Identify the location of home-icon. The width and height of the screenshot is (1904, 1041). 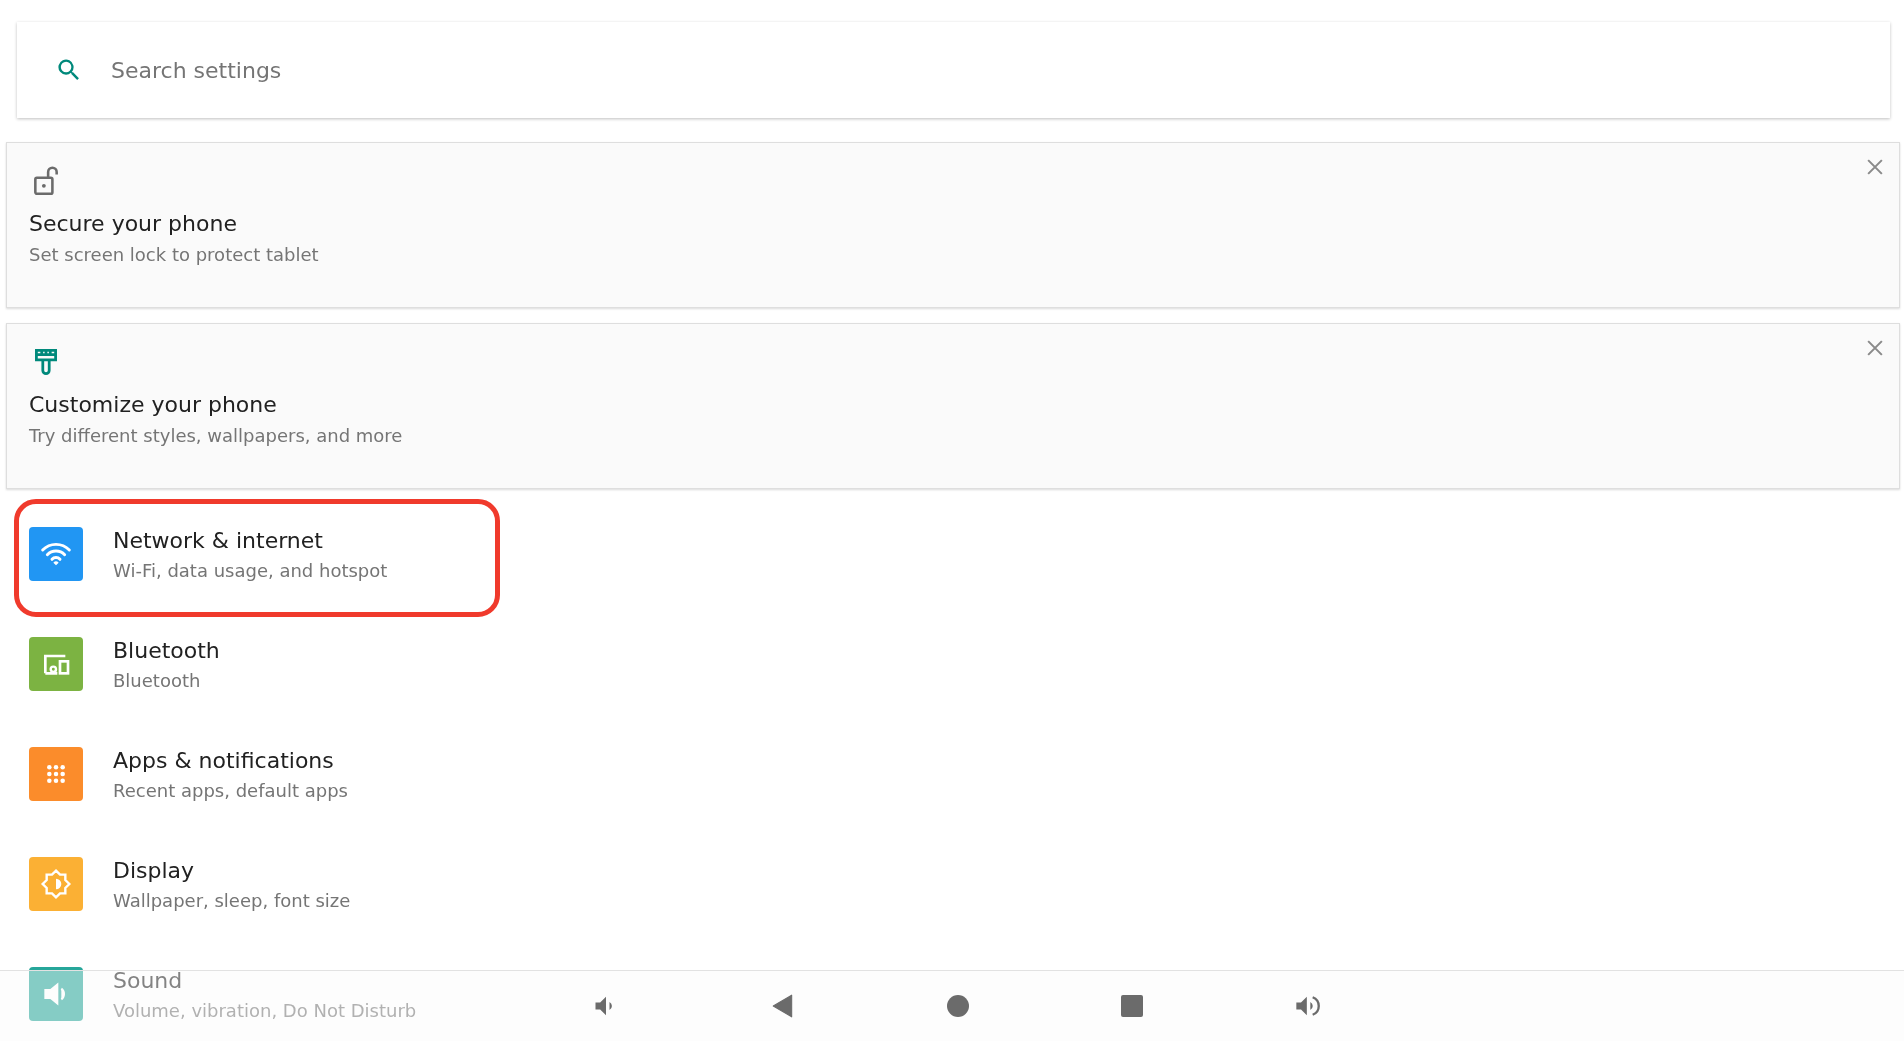
(958, 1006).